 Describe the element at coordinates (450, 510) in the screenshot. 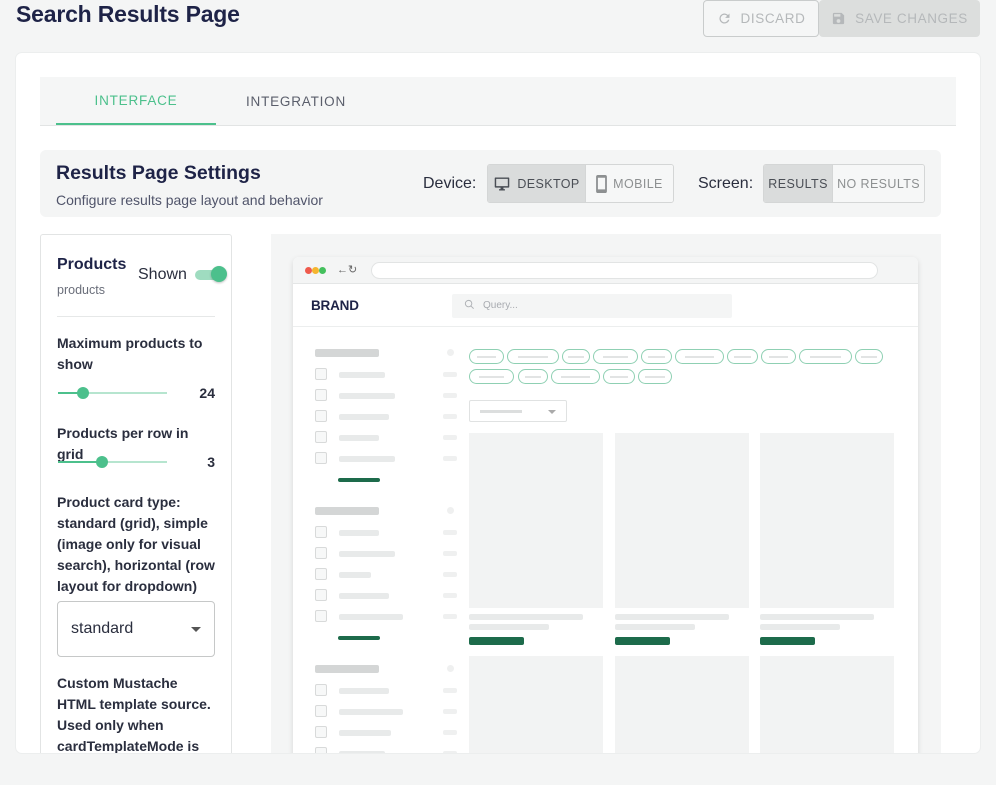

I see `facet-dot` at that location.